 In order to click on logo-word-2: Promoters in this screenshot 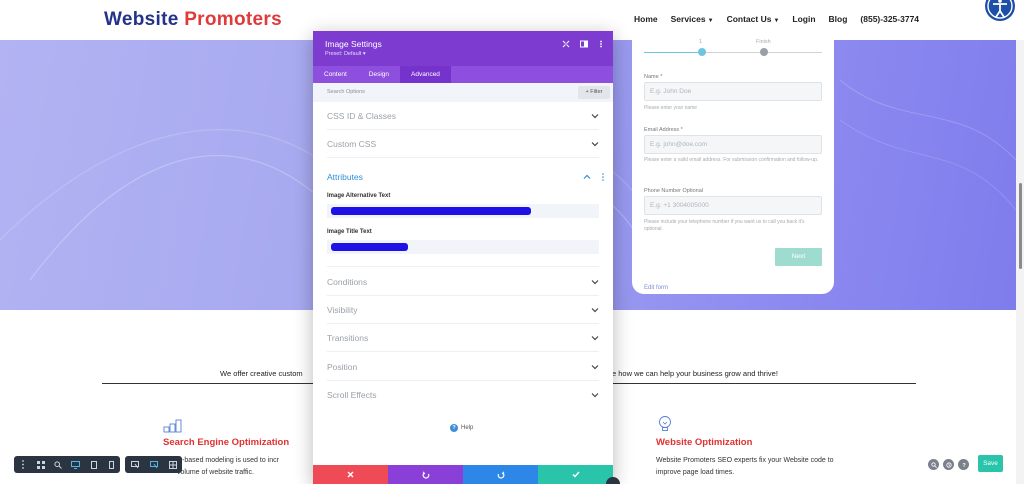, I will do `click(233, 19)`.